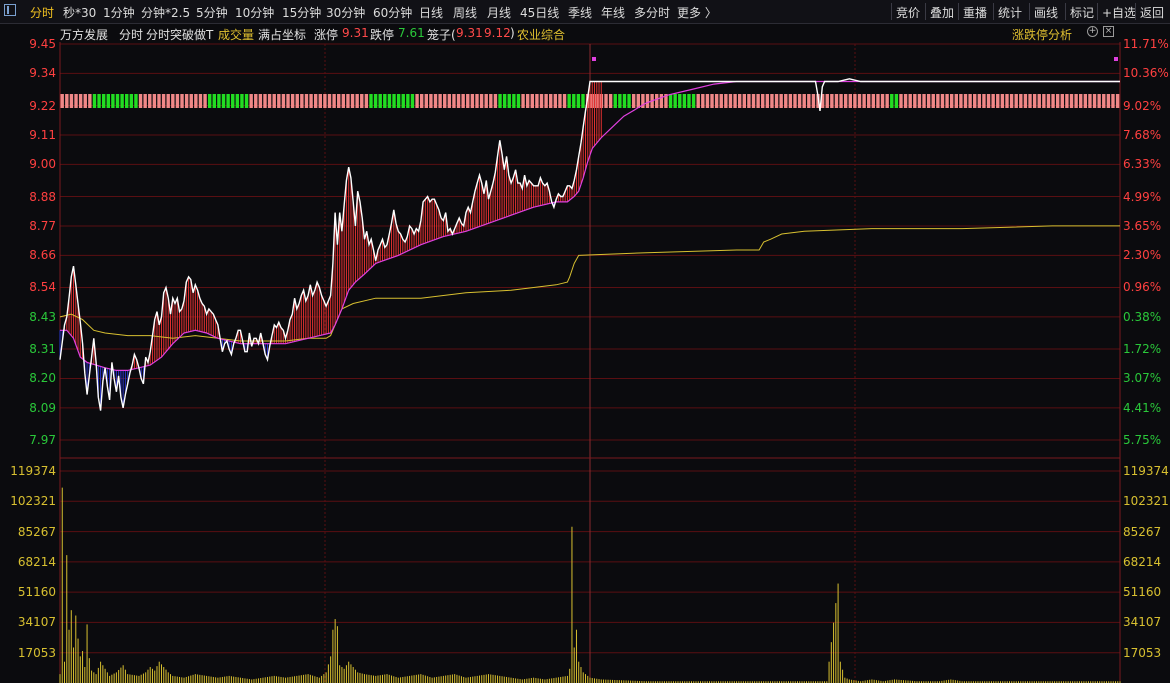  I want to click on volume-tick-label: 17053, so click(36, 652).